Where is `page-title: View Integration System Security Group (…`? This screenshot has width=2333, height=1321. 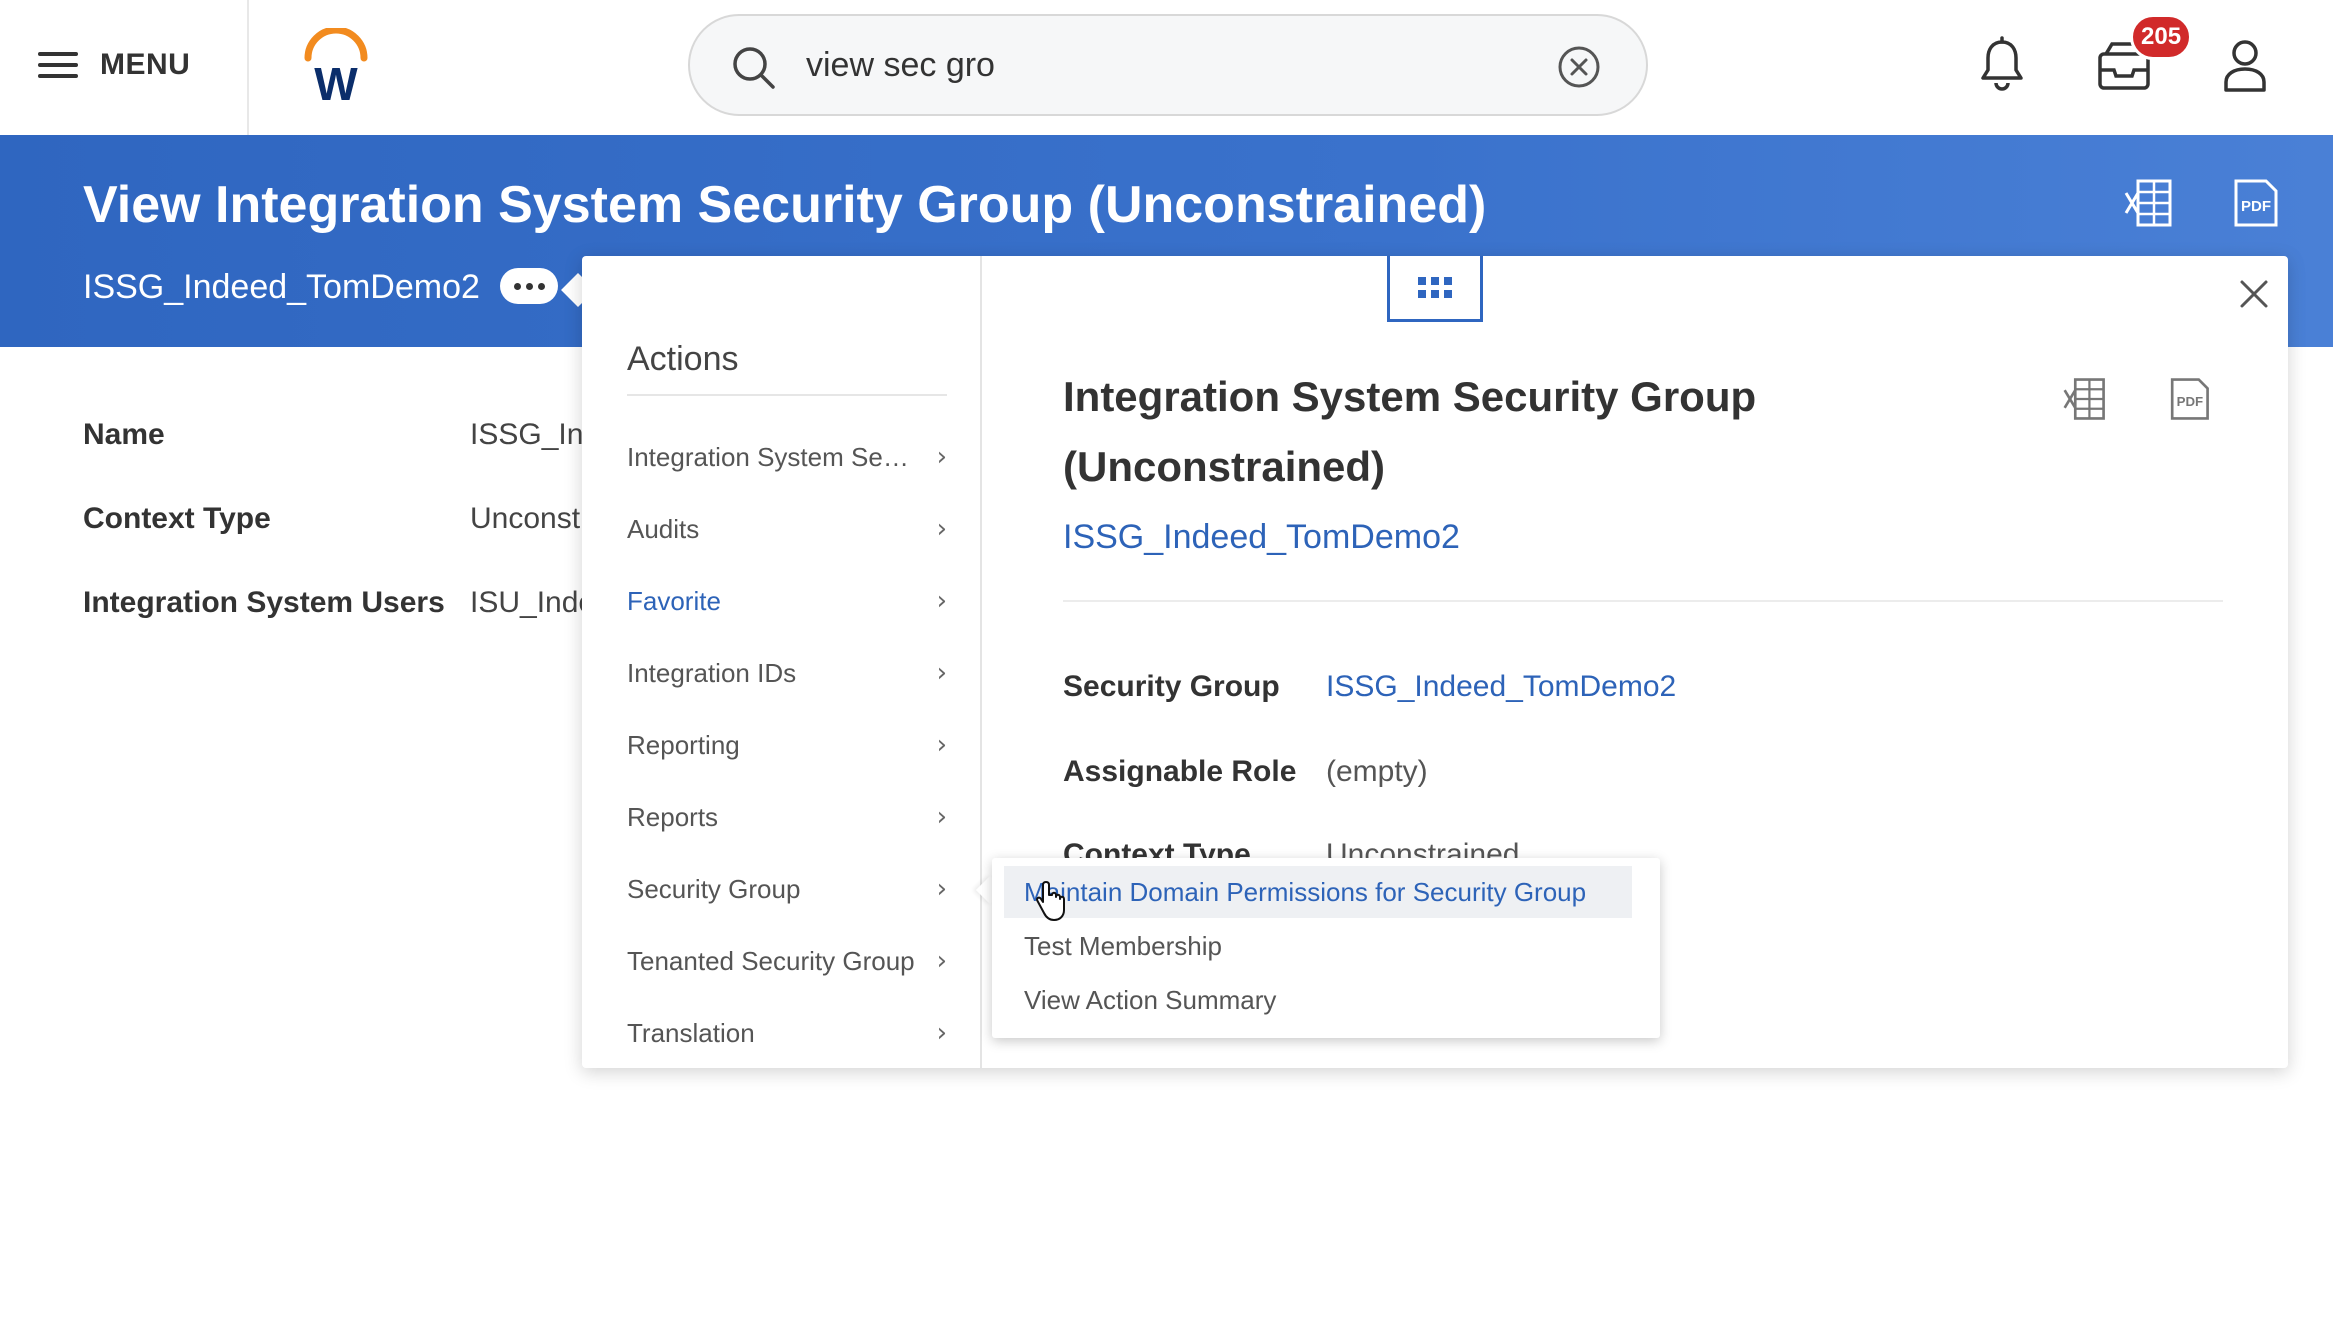
page-title: View Integration System Security Group (… is located at coordinates (785, 205).